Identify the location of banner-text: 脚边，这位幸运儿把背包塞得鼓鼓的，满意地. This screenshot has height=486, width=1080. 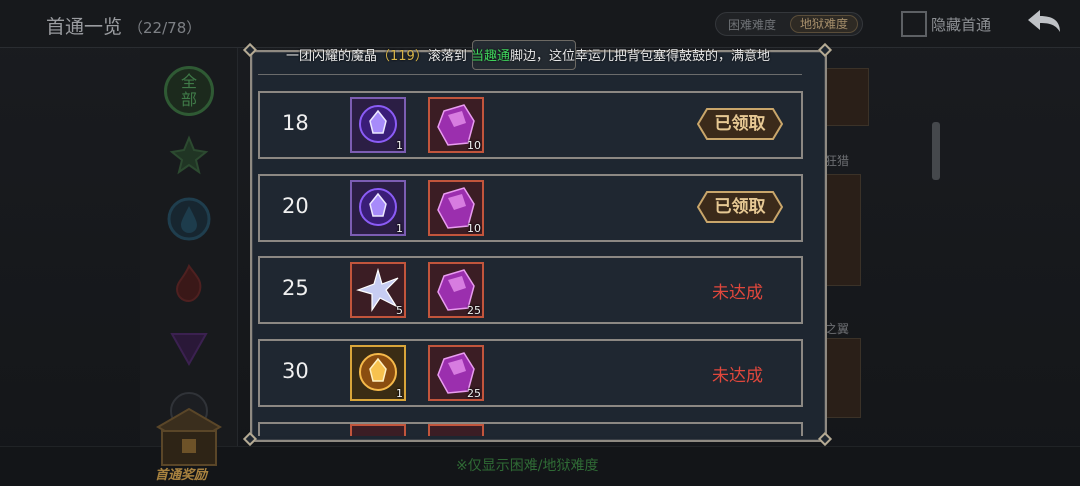
(640, 56).